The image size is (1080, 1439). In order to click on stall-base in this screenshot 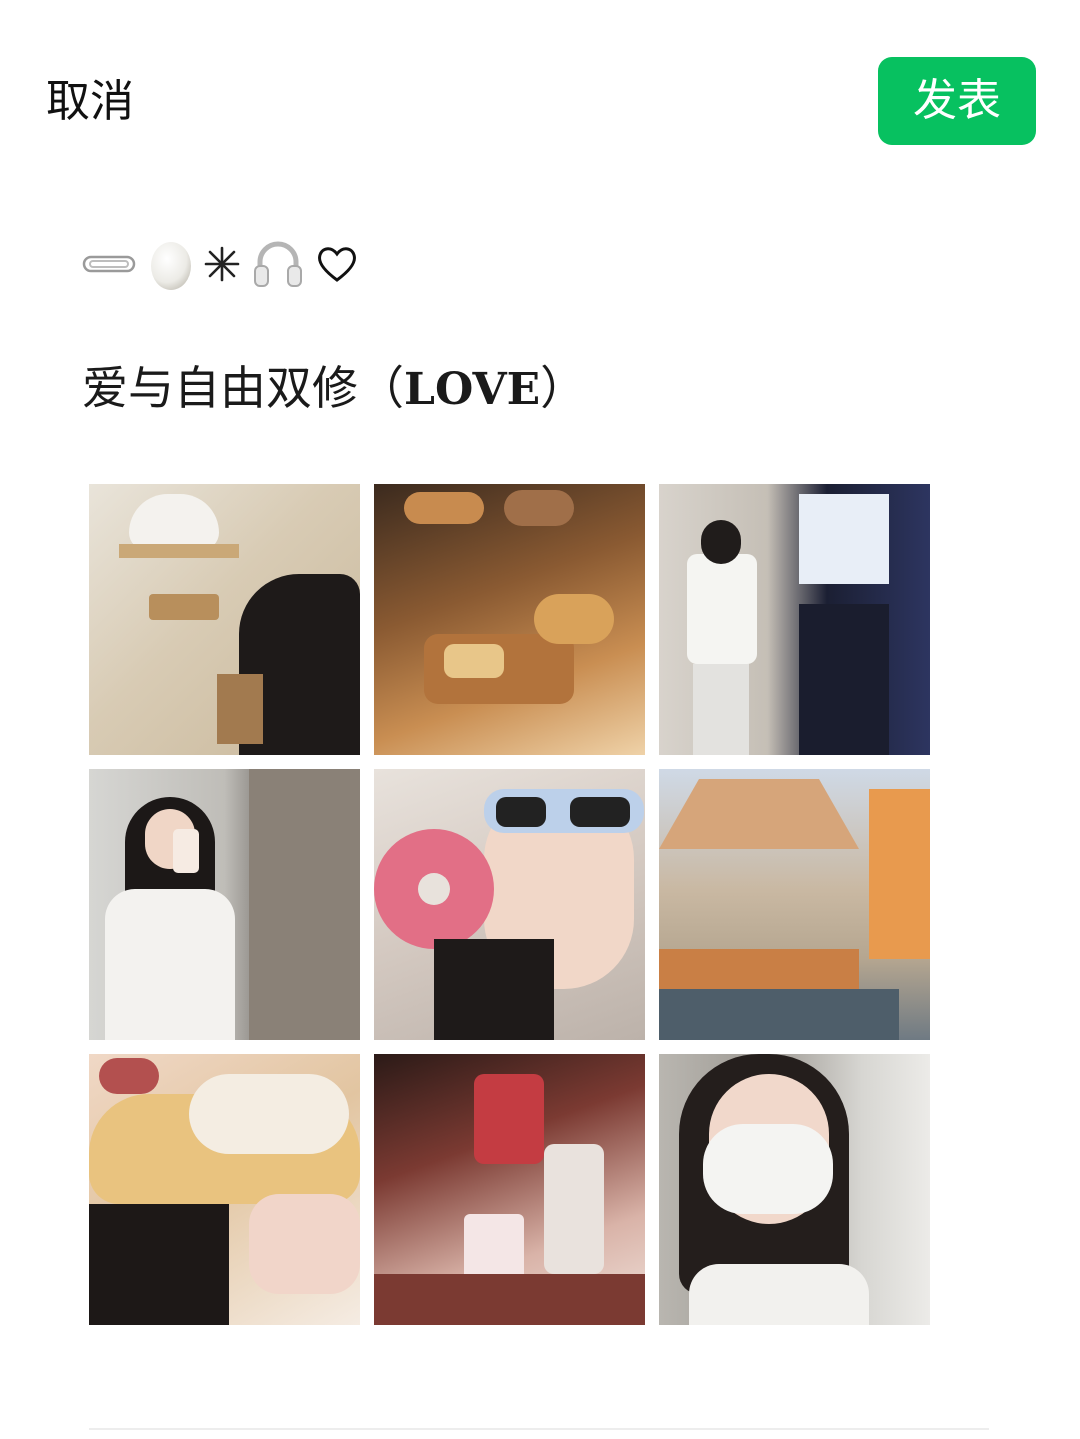, I will do `click(779, 1014)`.